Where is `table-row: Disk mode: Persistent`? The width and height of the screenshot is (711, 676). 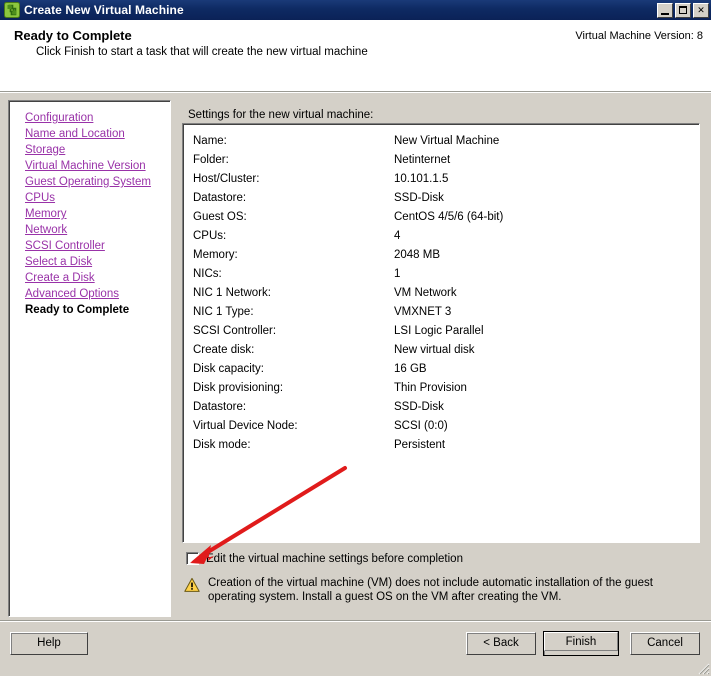
table-row: Disk mode: Persistent is located at coordinates (441, 445).